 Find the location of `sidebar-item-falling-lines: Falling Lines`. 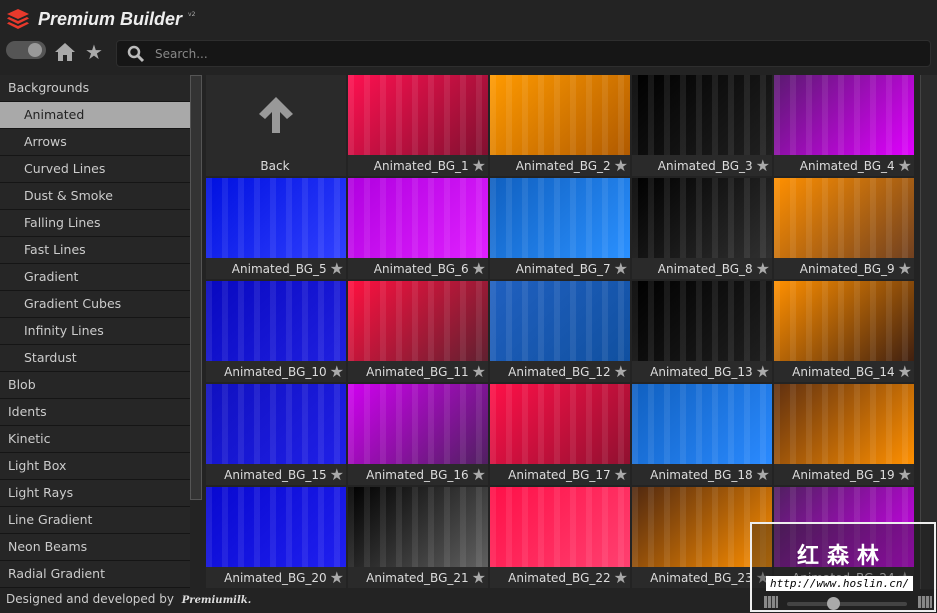

sidebar-item-falling-lines: Falling Lines is located at coordinates (95, 223).